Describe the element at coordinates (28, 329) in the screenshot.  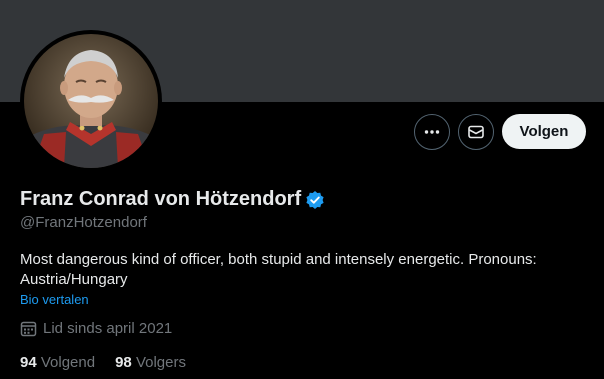
I see `calendar-icon` at that location.